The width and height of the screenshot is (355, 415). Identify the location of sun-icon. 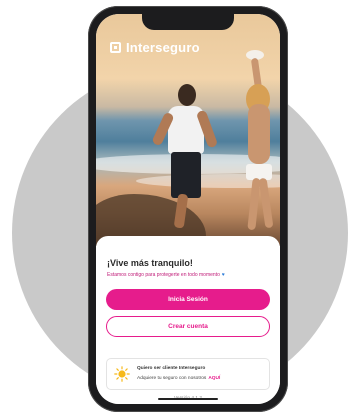
(122, 374).